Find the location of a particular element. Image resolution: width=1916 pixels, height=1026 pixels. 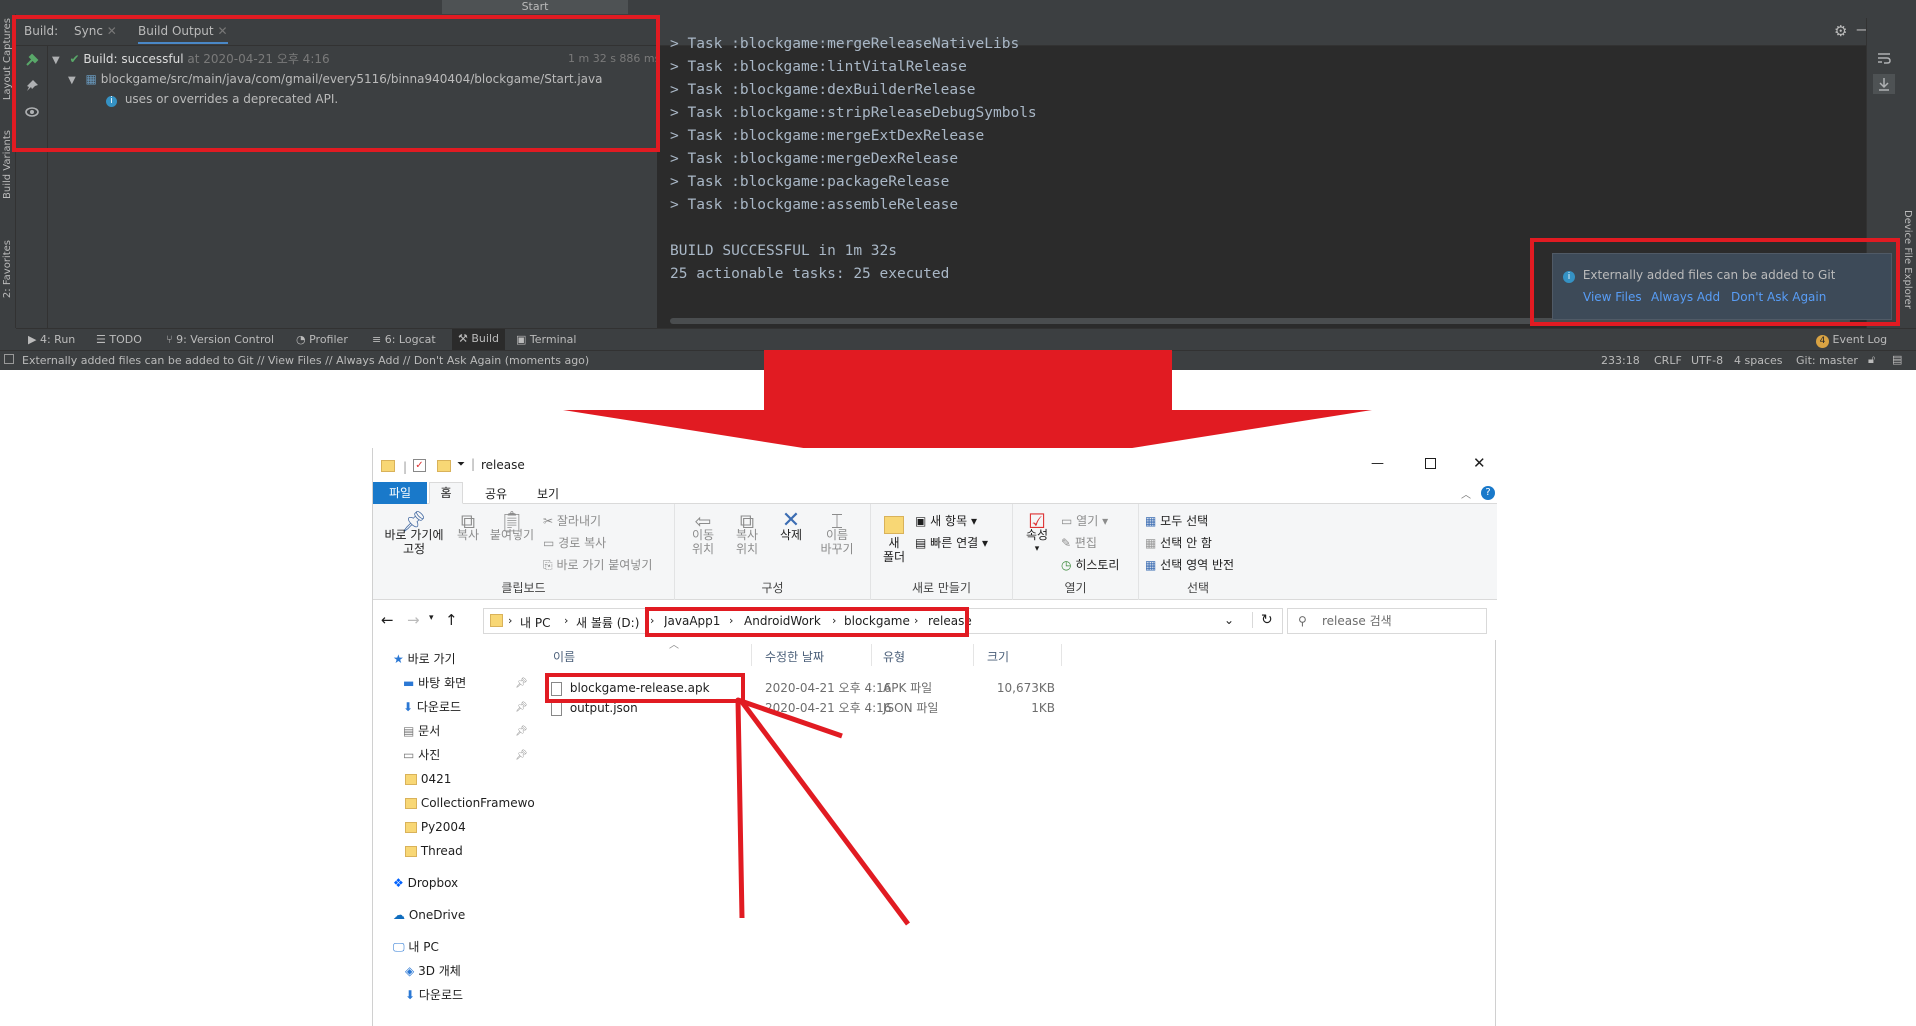

pointer-arrow-head is located at coordinates (789, 808).